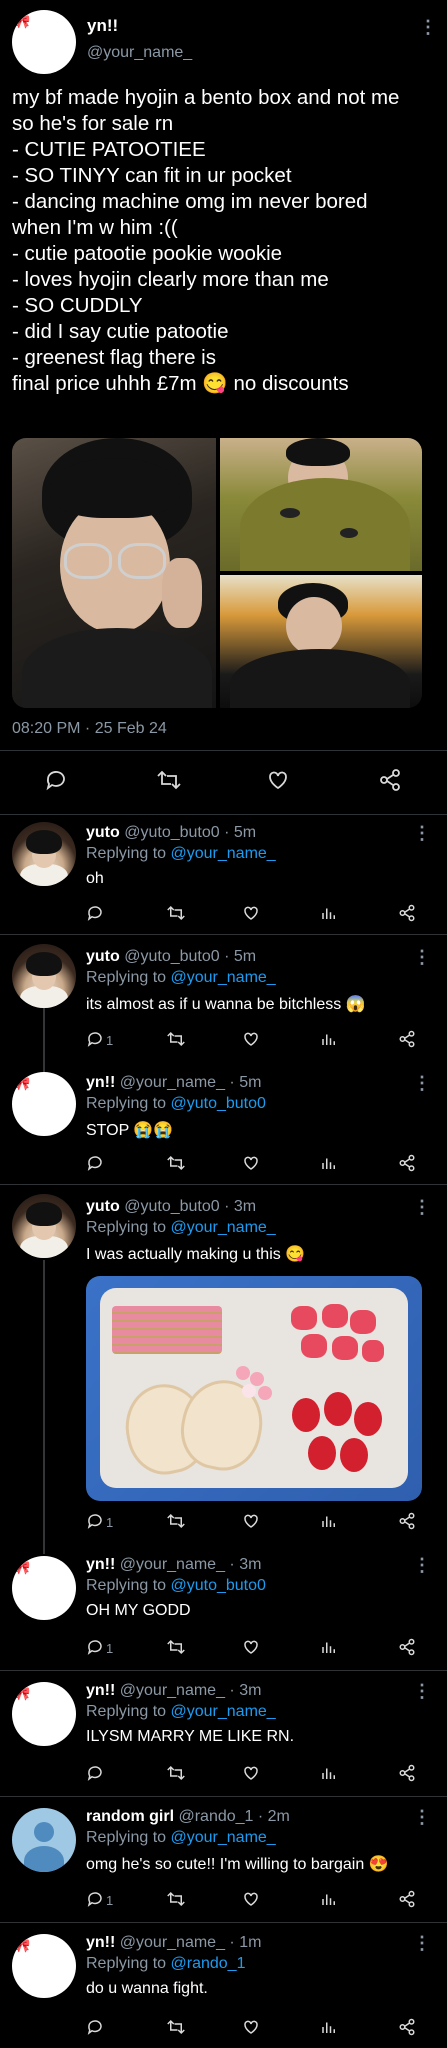  What do you see at coordinates (217, 573) in the screenshot?
I see `media-grid` at bounding box center [217, 573].